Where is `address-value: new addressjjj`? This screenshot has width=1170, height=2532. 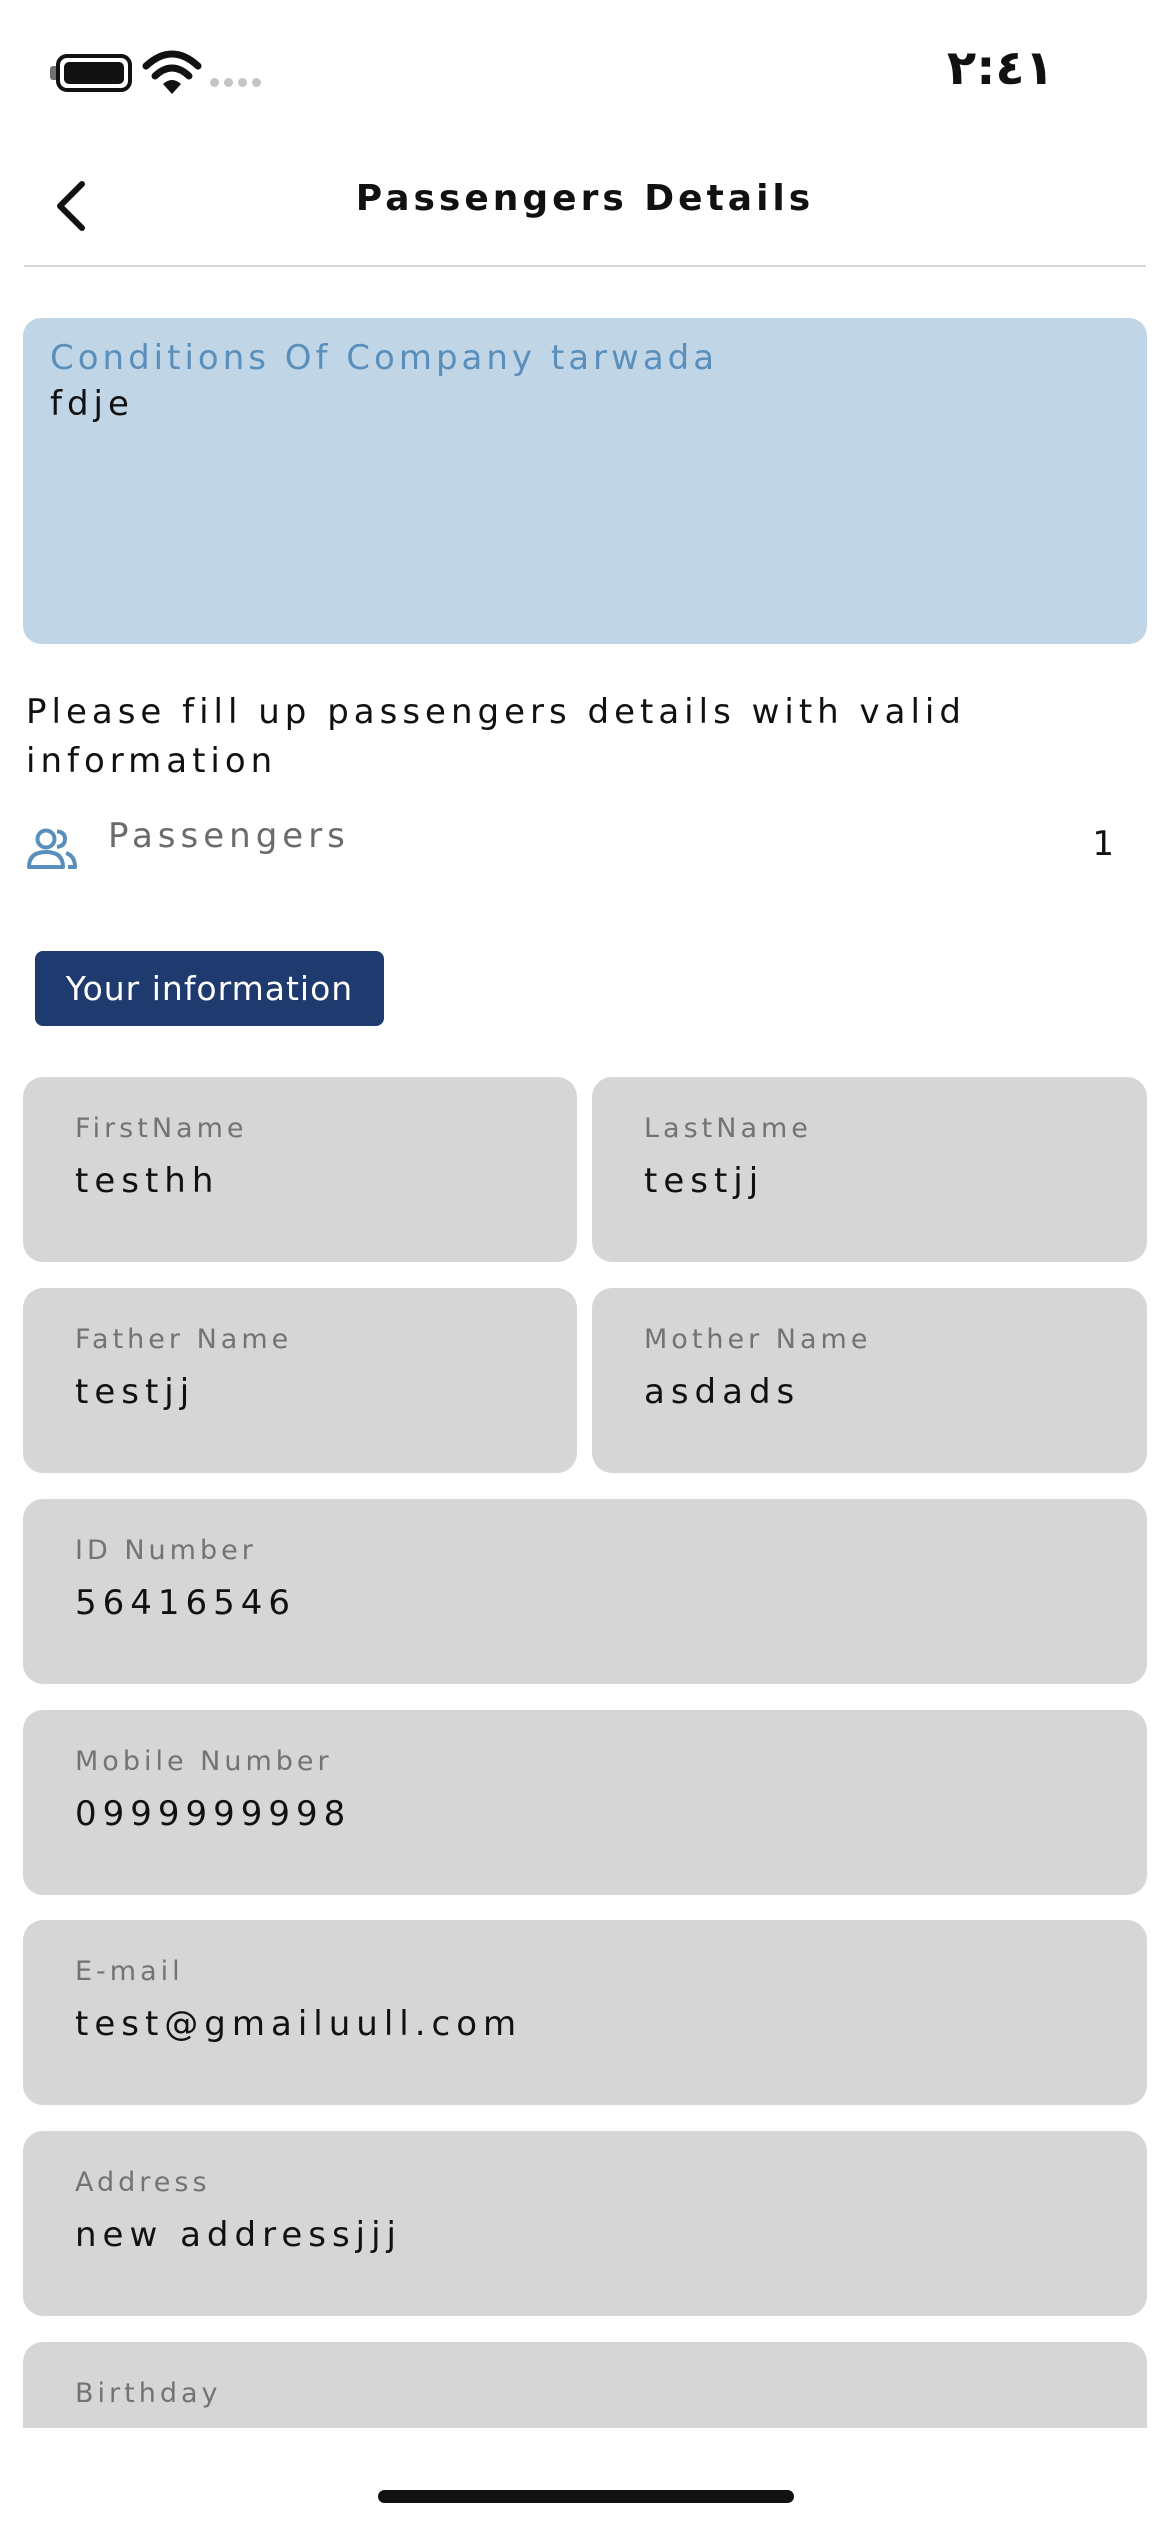
address-value: new addressjjj is located at coordinates (238, 2235).